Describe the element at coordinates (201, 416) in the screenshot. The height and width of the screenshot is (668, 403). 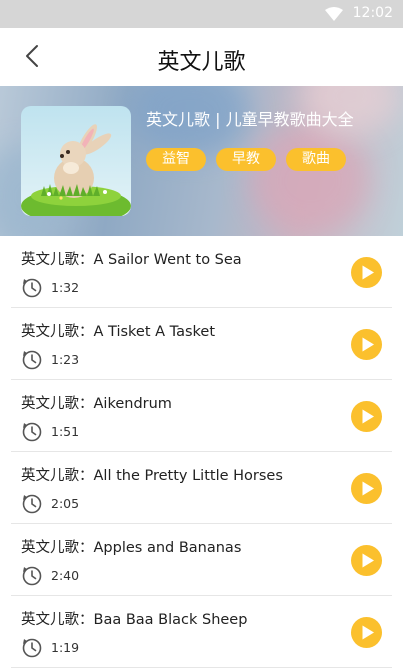
I see `song-row: 英文儿歌：Aikendrum 1:51` at that location.